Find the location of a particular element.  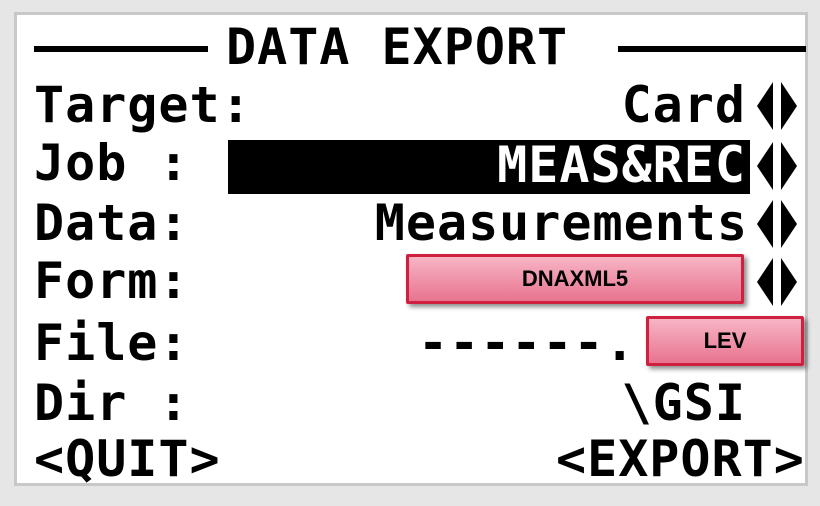

target-toggle-arrows-icon is located at coordinates (777, 106).